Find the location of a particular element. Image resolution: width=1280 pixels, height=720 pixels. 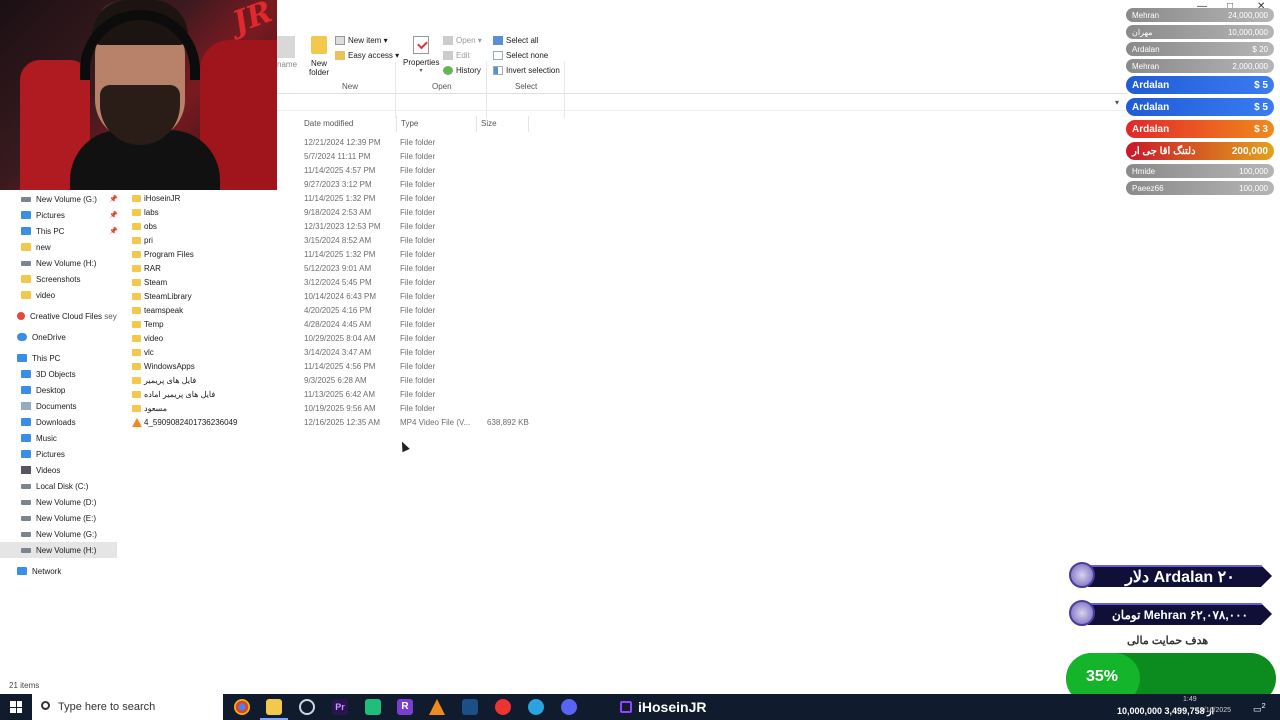

desktop-icon is located at coordinates (26, 390).